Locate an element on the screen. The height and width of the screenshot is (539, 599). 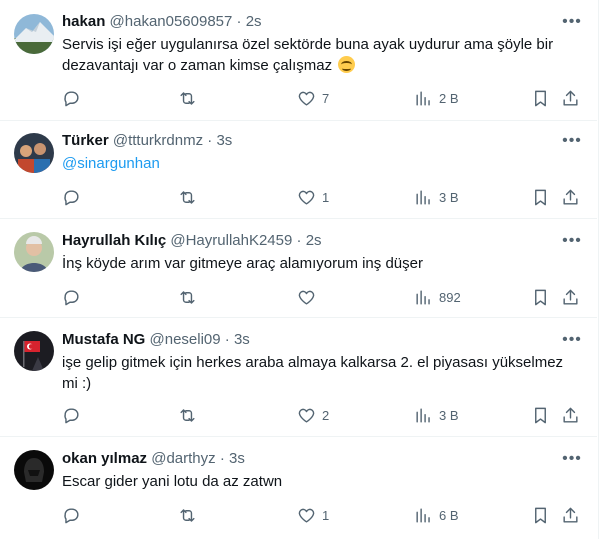
tweet-actions: 1 6 B is located at coordinates (298, 515).